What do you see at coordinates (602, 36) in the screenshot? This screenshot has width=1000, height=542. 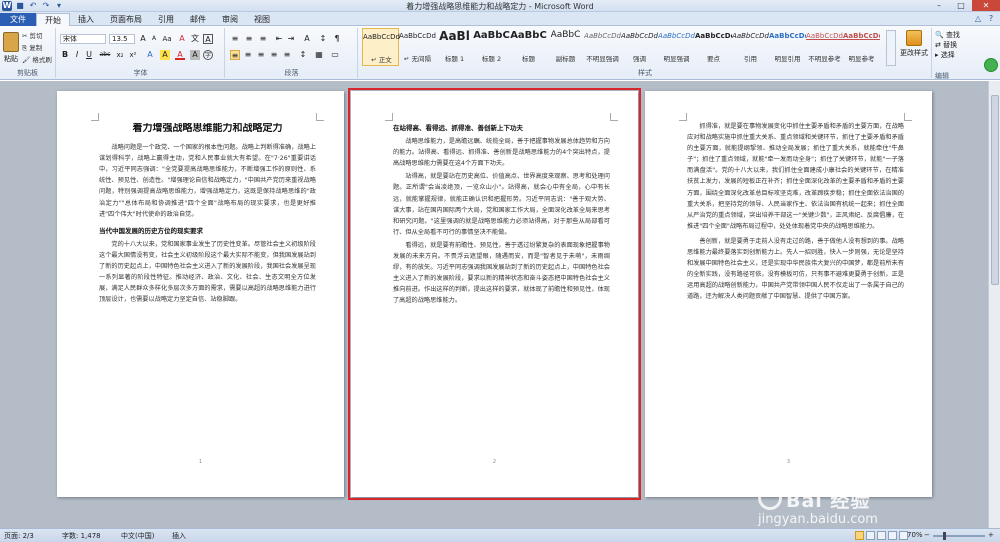 I see `style-preview: AaBbCcDd` at bounding box center [602, 36].